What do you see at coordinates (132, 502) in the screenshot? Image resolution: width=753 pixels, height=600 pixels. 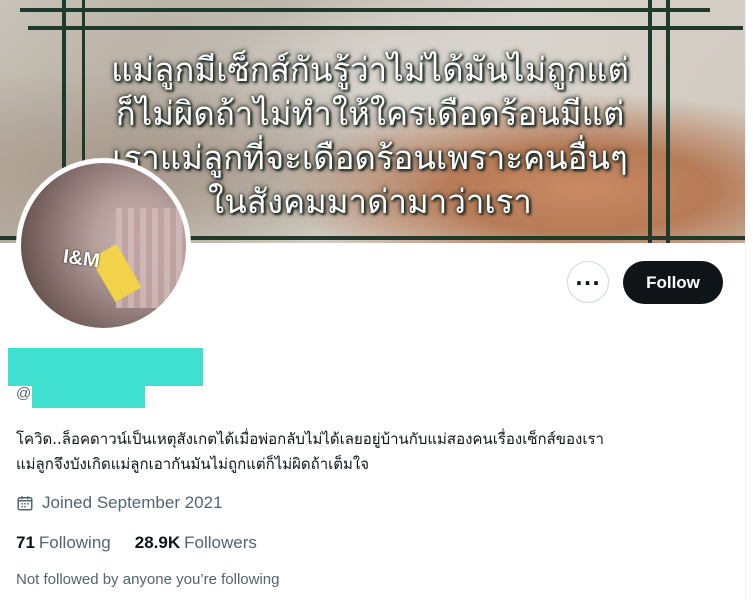 I see `join-date-text: Joined September 2021` at bounding box center [132, 502].